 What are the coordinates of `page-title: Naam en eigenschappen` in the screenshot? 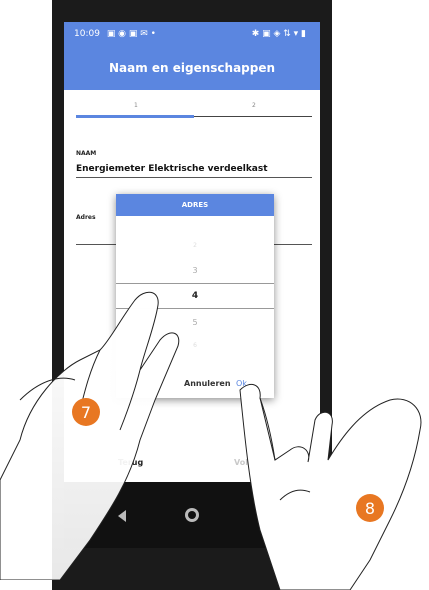 It's located at (192, 68).